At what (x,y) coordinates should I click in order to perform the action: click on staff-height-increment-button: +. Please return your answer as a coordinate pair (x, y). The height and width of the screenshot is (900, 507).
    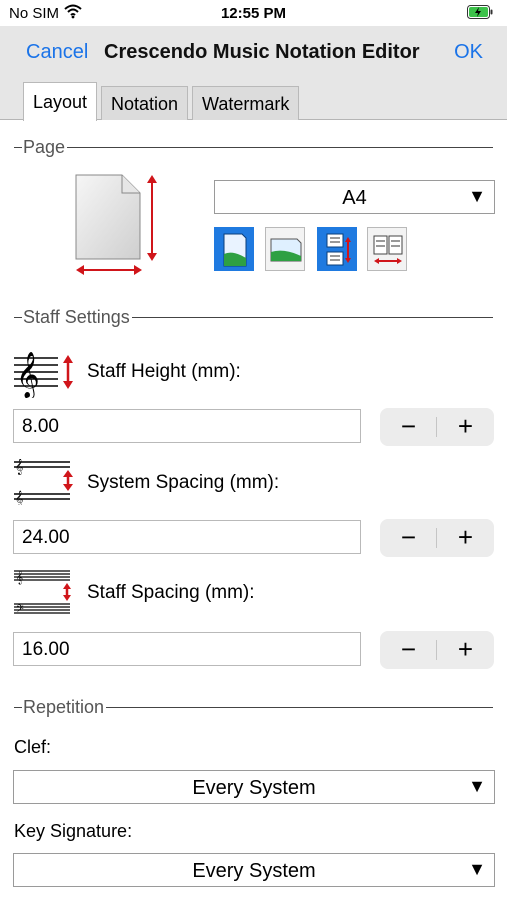
    Looking at the image, I should click on (465, 427).